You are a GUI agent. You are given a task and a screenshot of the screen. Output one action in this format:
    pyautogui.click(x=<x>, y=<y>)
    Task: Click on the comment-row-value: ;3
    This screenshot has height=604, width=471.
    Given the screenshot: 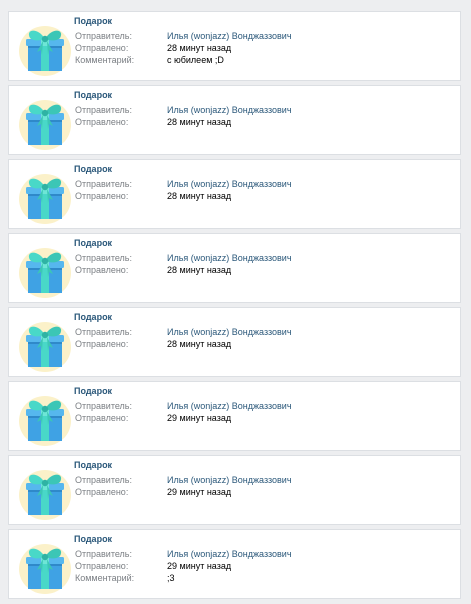 What is the action you would take?
    pyautogui.click(x=171, y=578)
    